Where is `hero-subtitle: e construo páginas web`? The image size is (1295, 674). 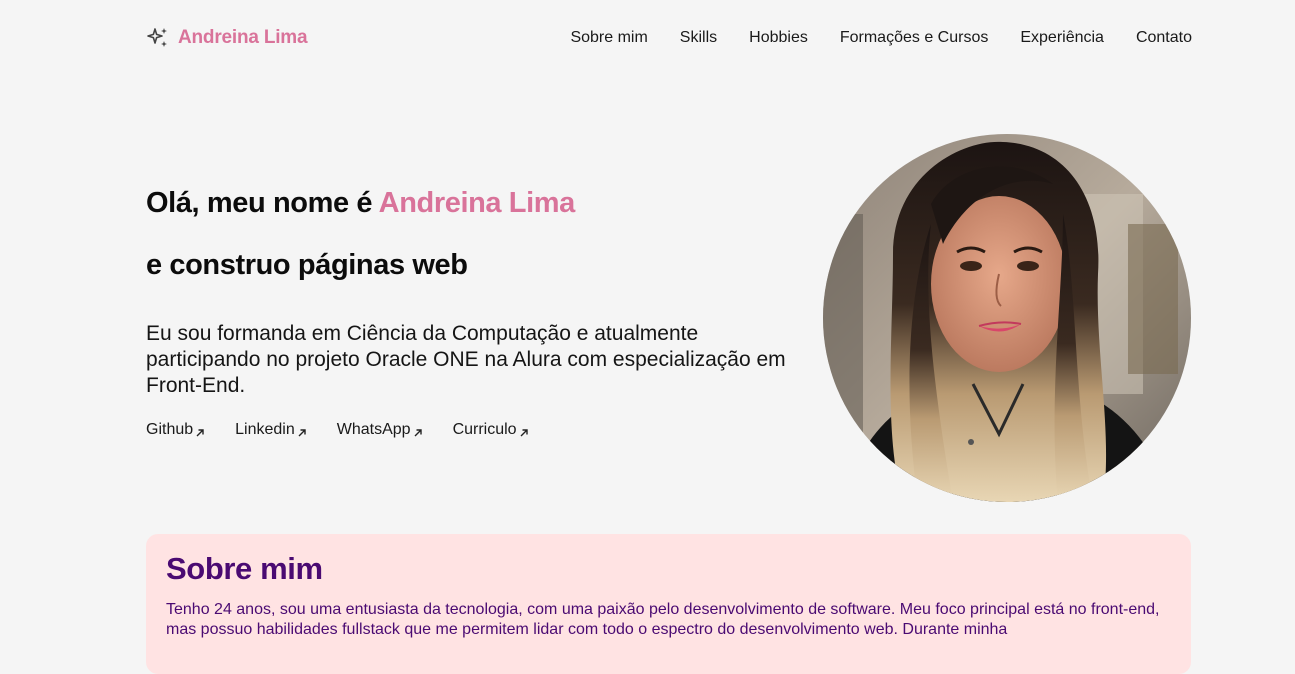 hero-subtitle: e construo páginas web is located at coordinates (307, 265).